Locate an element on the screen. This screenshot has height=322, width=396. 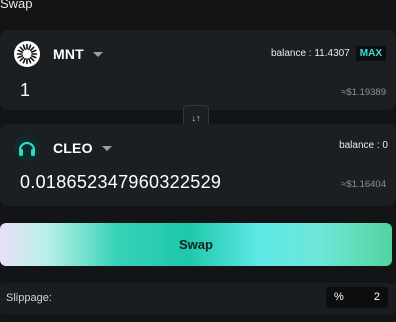
slippage-row: Slippage: % 2 is located at coordinates (198, 298).